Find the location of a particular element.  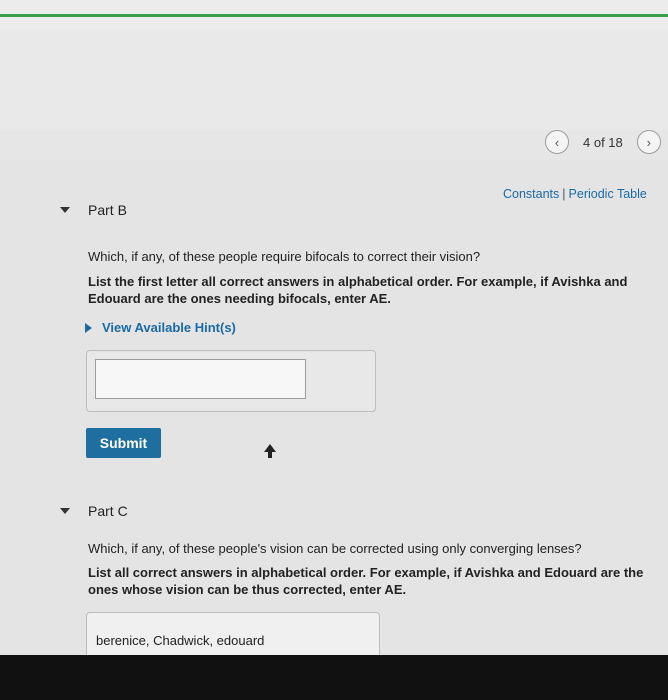

hint-toggle: View Available Hint(s) is located at coordinates (160, 327).